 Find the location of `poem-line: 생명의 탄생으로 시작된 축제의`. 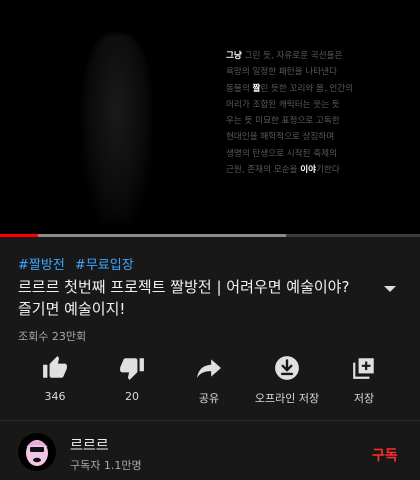

poem-line: 생명의 탄생으로 시작된 축제의 is located at coordinates (281, 153).